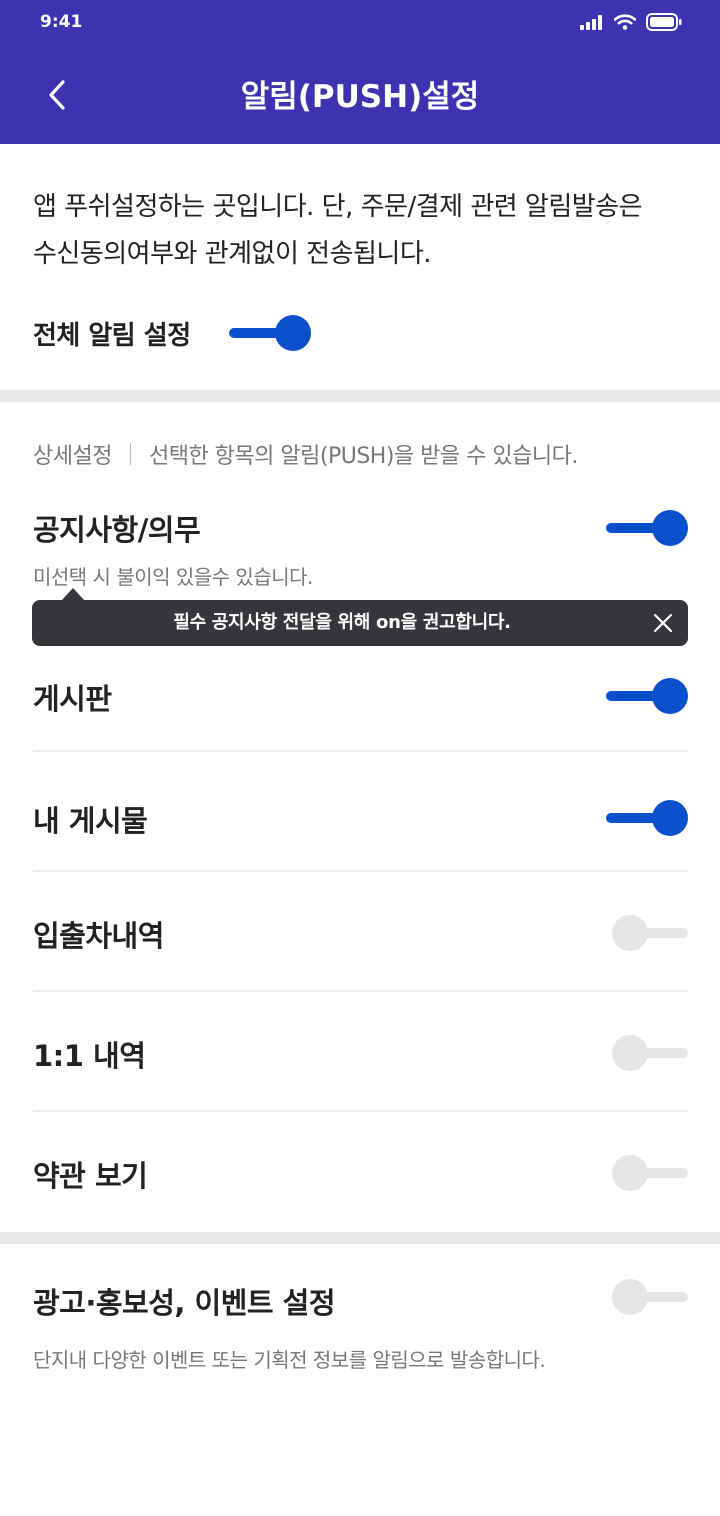 Image resolution: width=720 pixels, height=1516 pixels. I want to click on setting-sublabel: 미선택 시 불이익 있을수 있습니다., so click(173, 577).